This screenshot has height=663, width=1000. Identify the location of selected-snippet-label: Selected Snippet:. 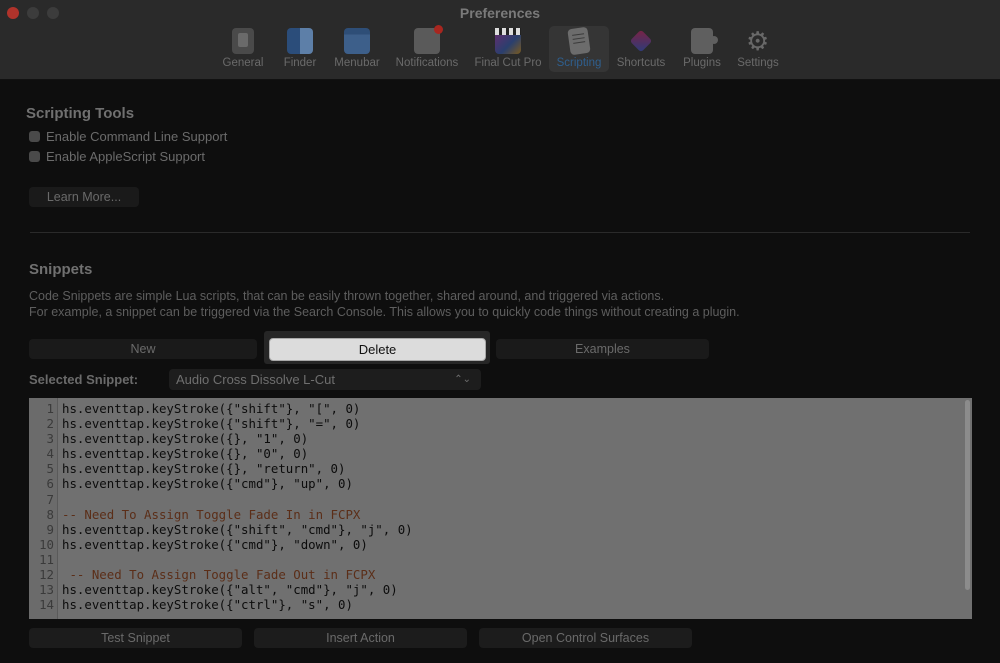
(84, 379).